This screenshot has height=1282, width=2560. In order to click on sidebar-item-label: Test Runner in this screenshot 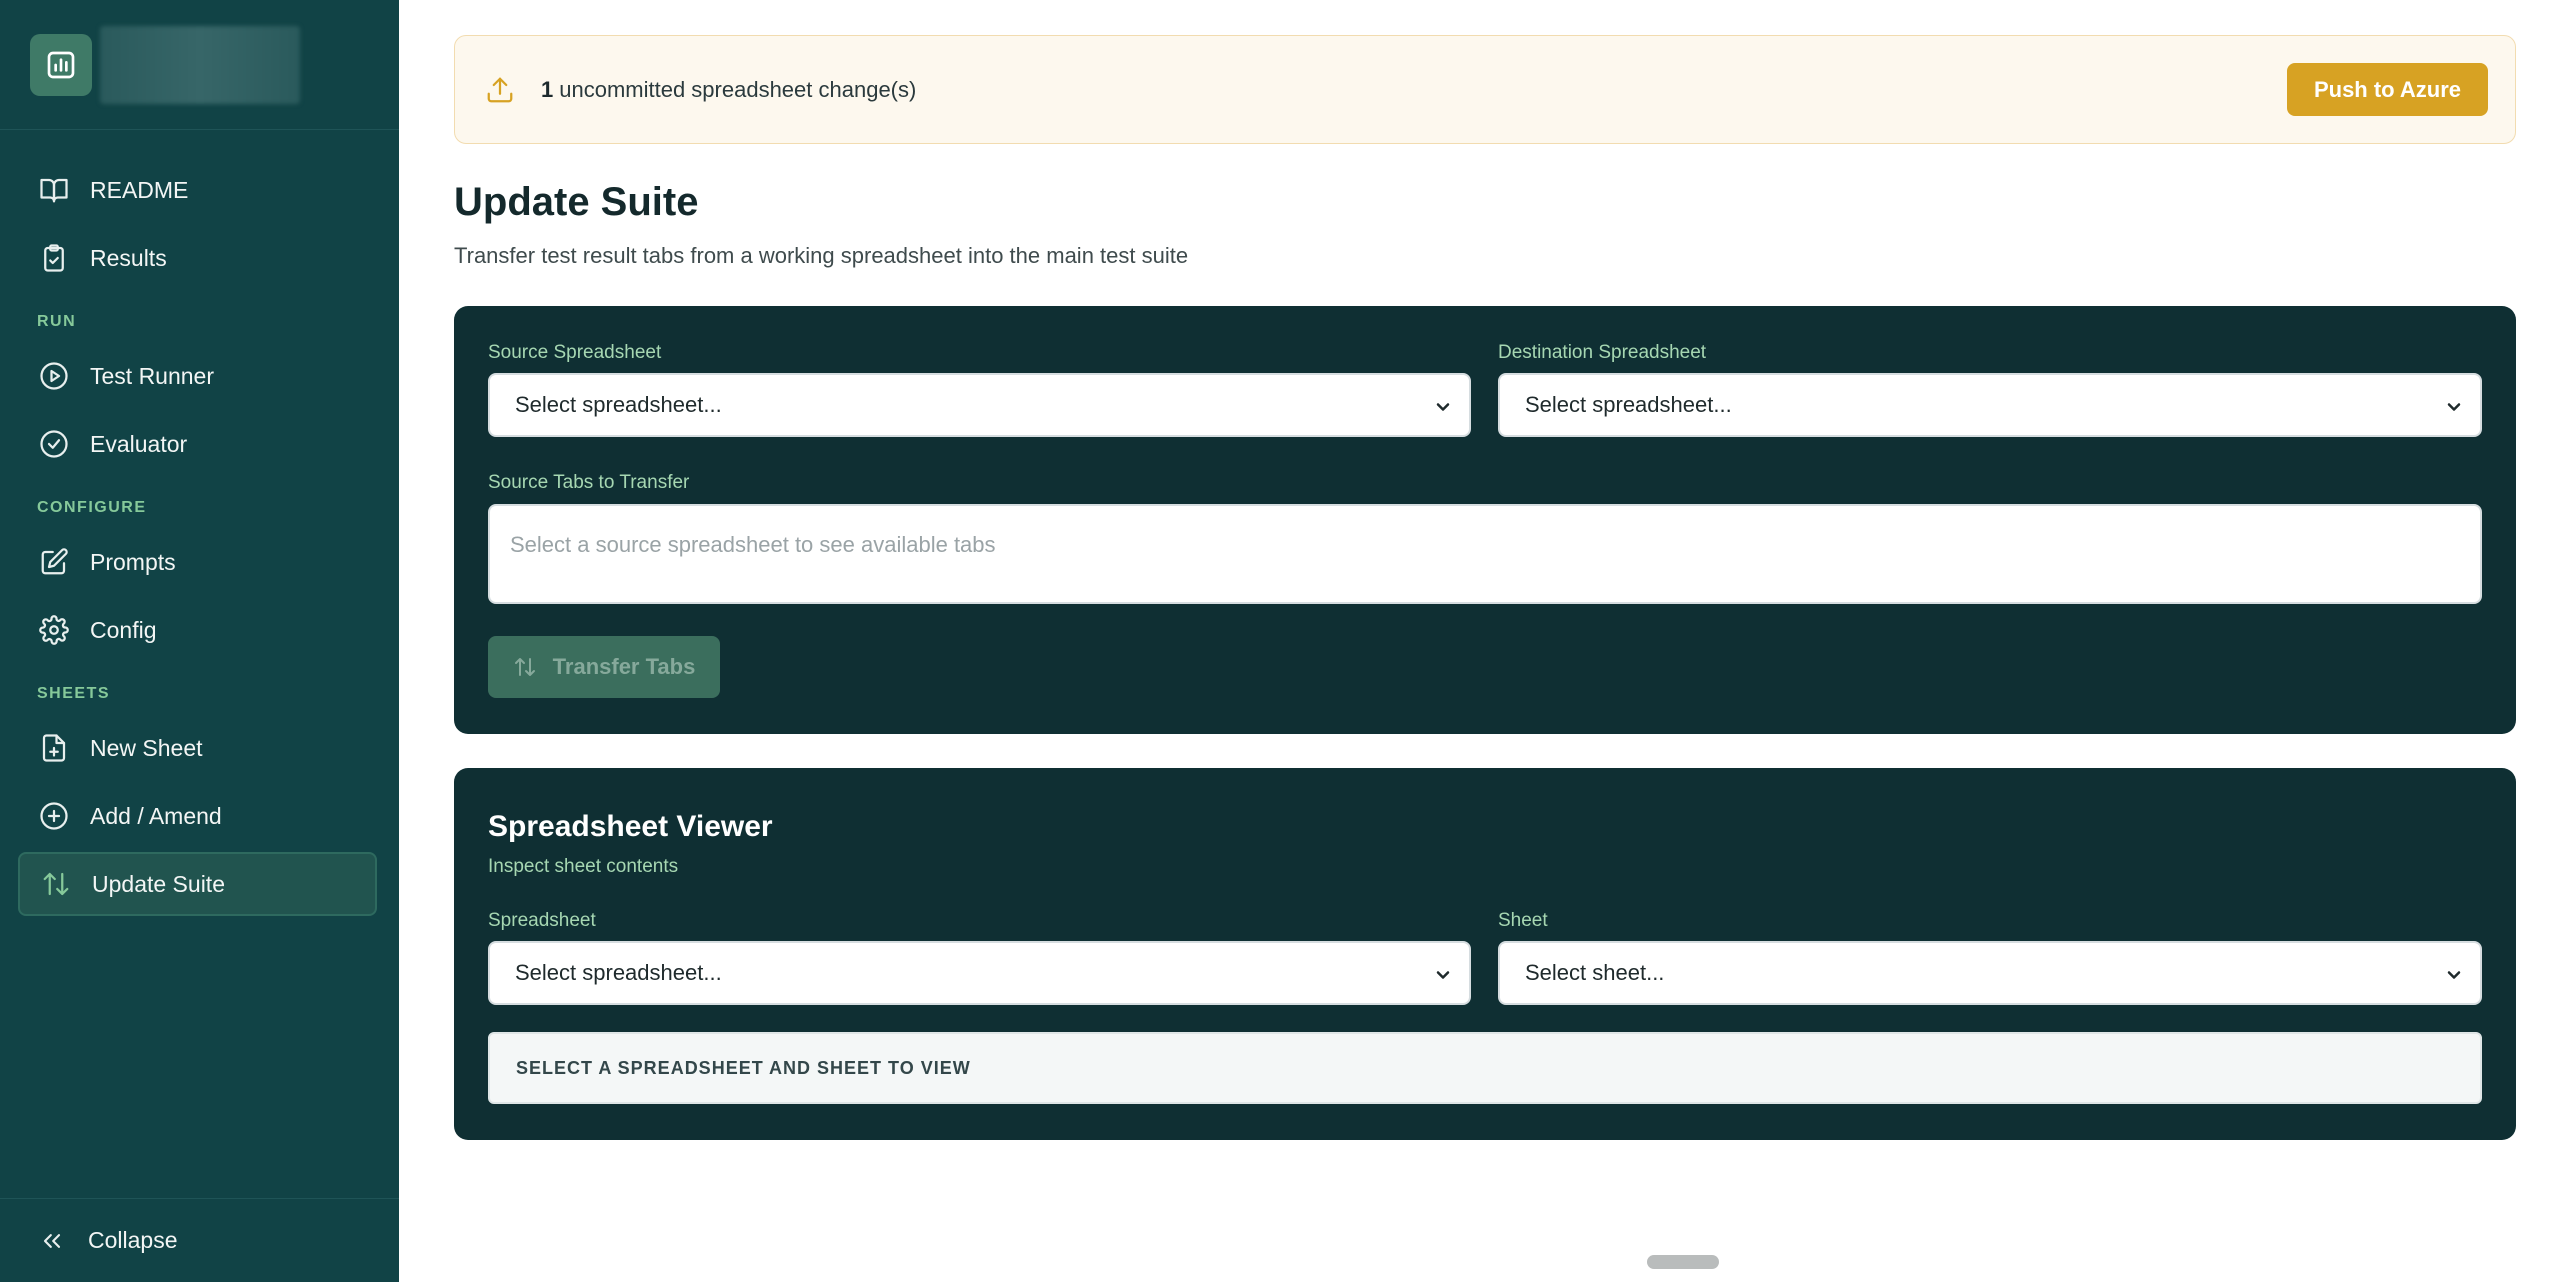, I will do `click(152, 375)`.